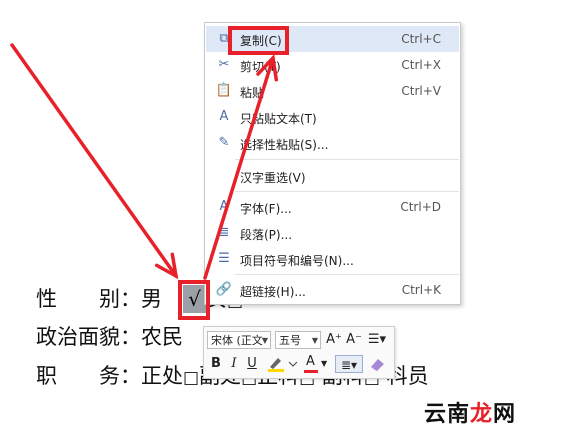 The image size is (566, 439). I want to click on arrow-to-copy-shaft, so click(239, 168).